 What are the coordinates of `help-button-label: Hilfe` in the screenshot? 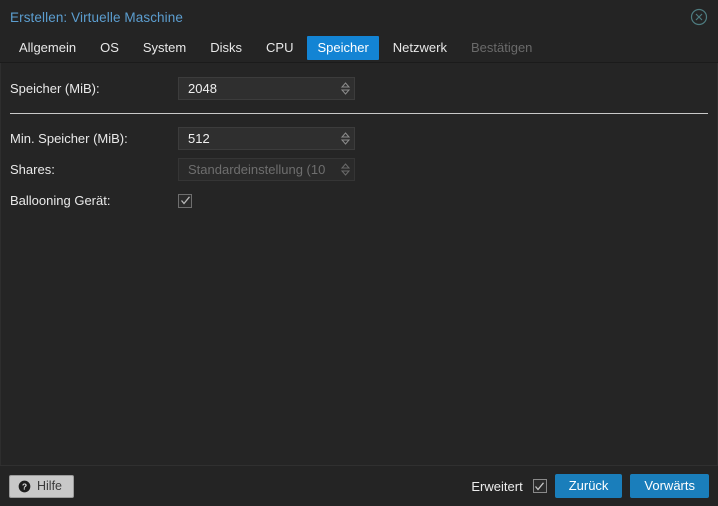 It's located at (50, 486).